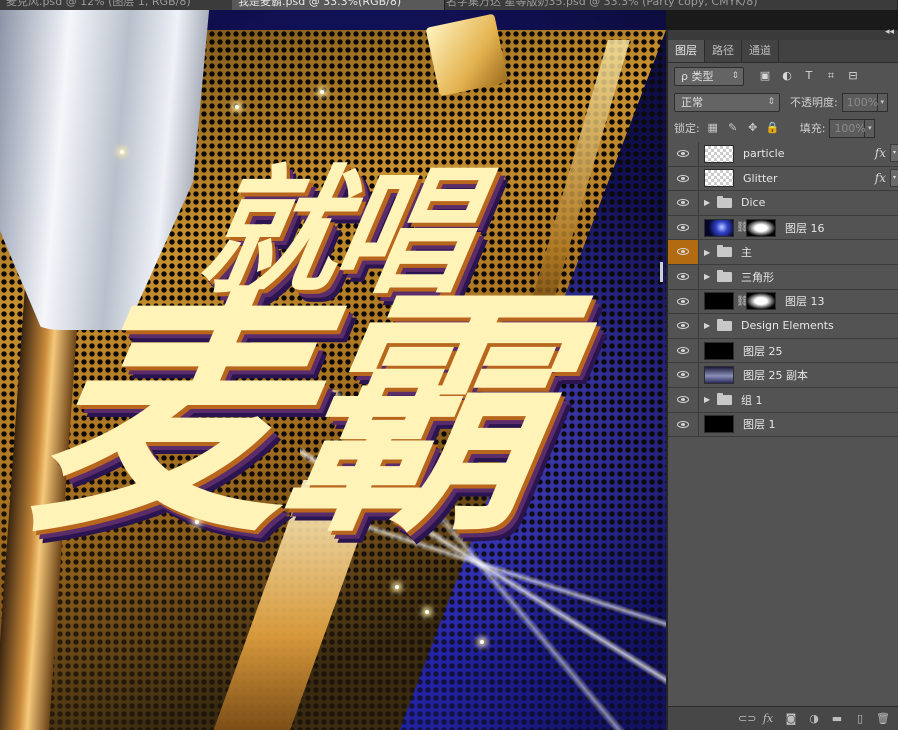 The height and width of the screenshot is (730, 898). I want to click on shape-filter-icon: ⌗, so click(831, 76).